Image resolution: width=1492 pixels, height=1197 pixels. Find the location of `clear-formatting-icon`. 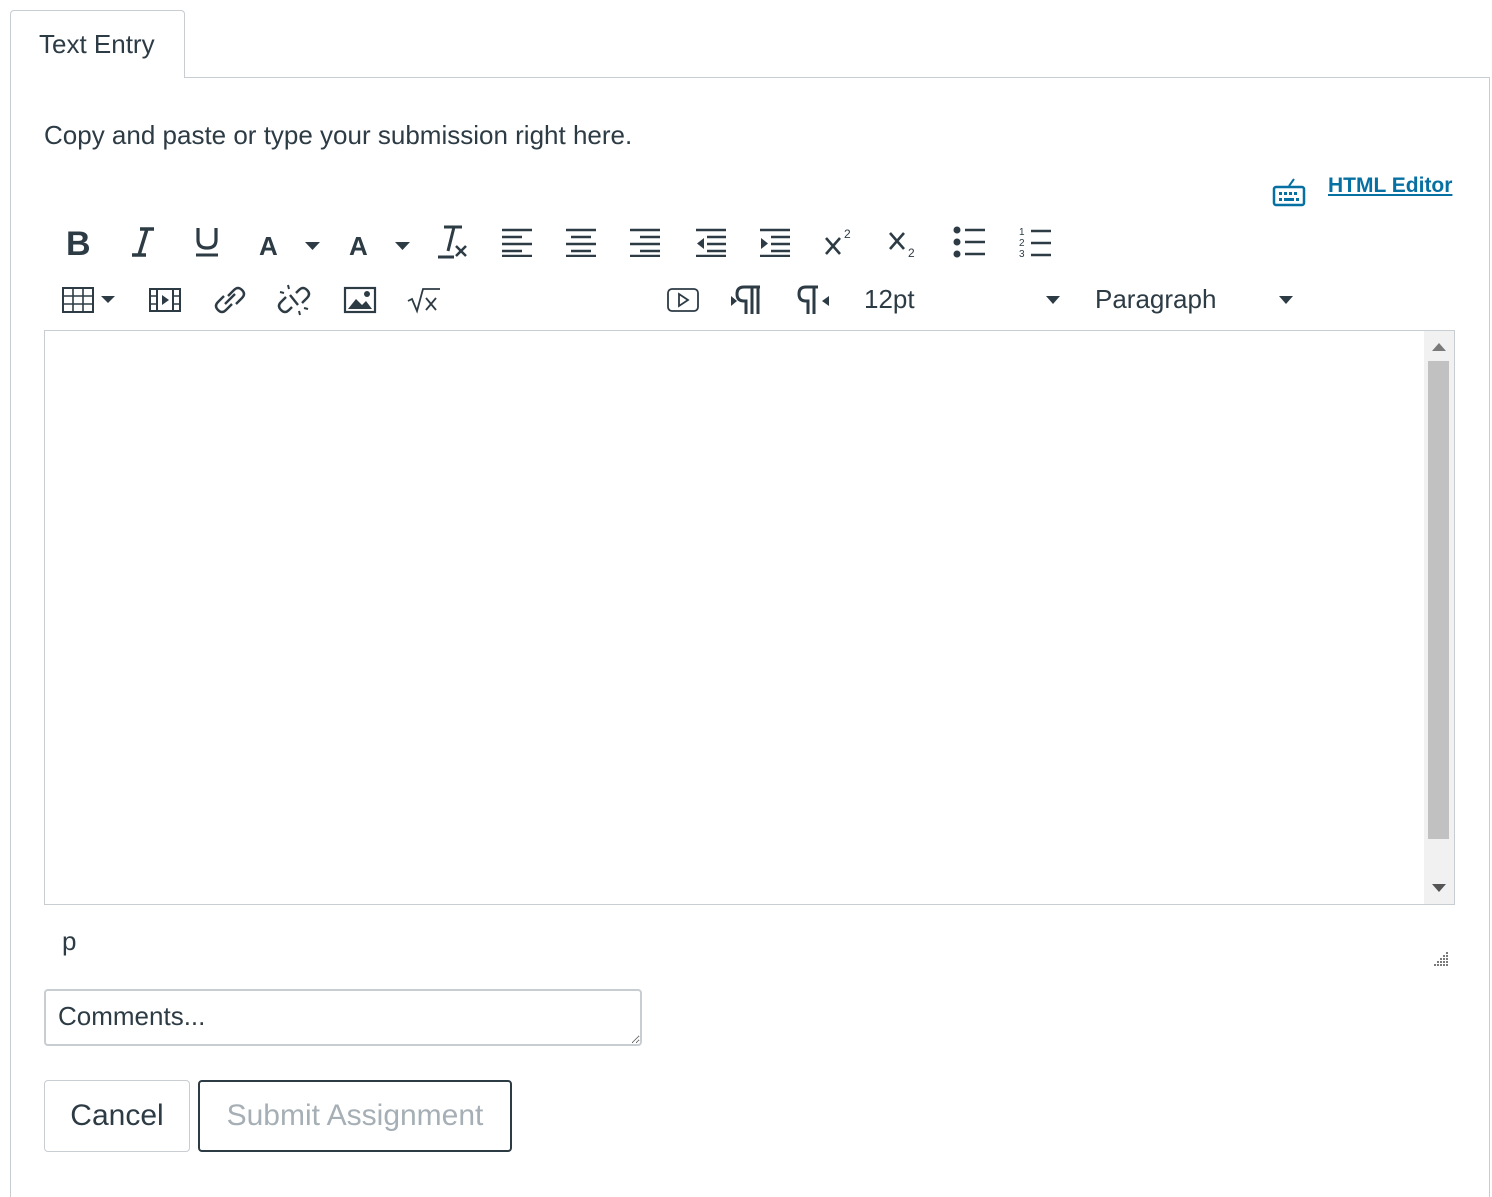

clear-formatting-icon is located at coordinates (453, 242).